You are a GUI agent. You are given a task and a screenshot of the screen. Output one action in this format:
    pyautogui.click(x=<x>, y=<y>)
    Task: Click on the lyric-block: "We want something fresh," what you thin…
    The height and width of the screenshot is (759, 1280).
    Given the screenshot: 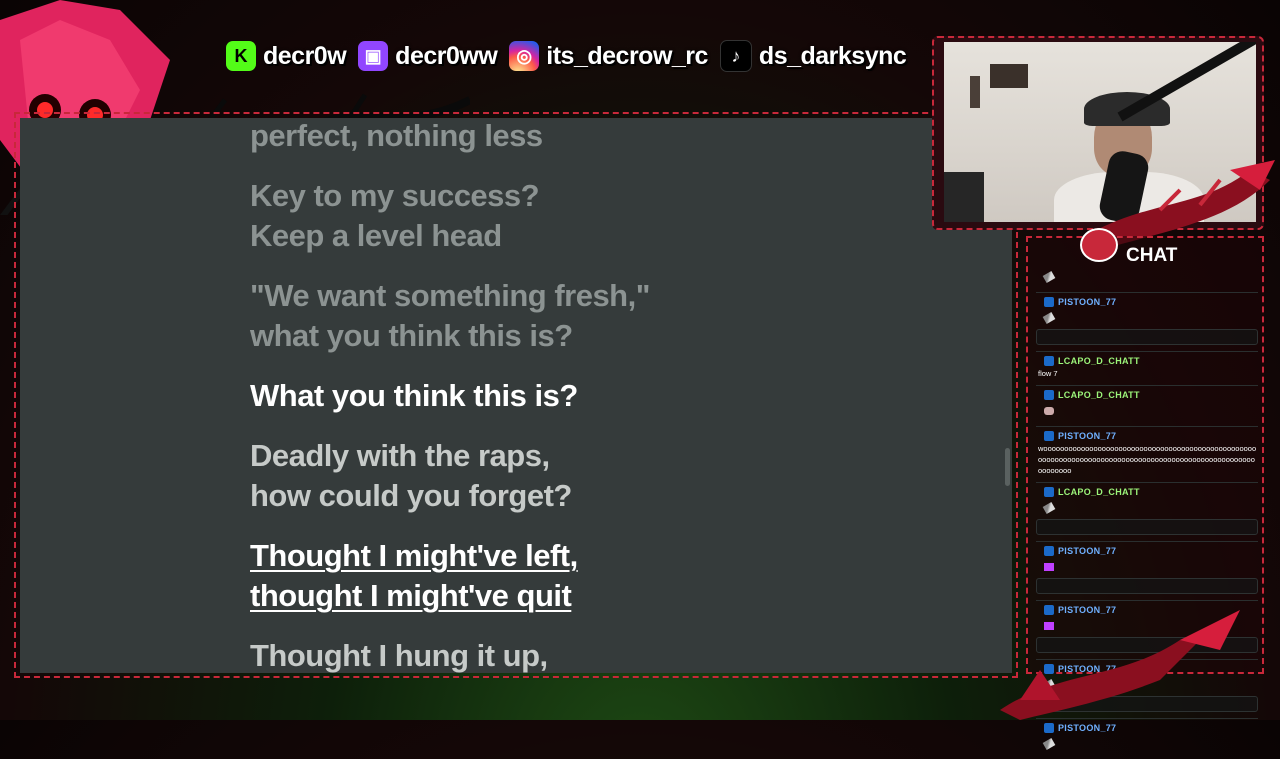 What is the action you would take?
    pyautogui.click(x=450, y=316)
    